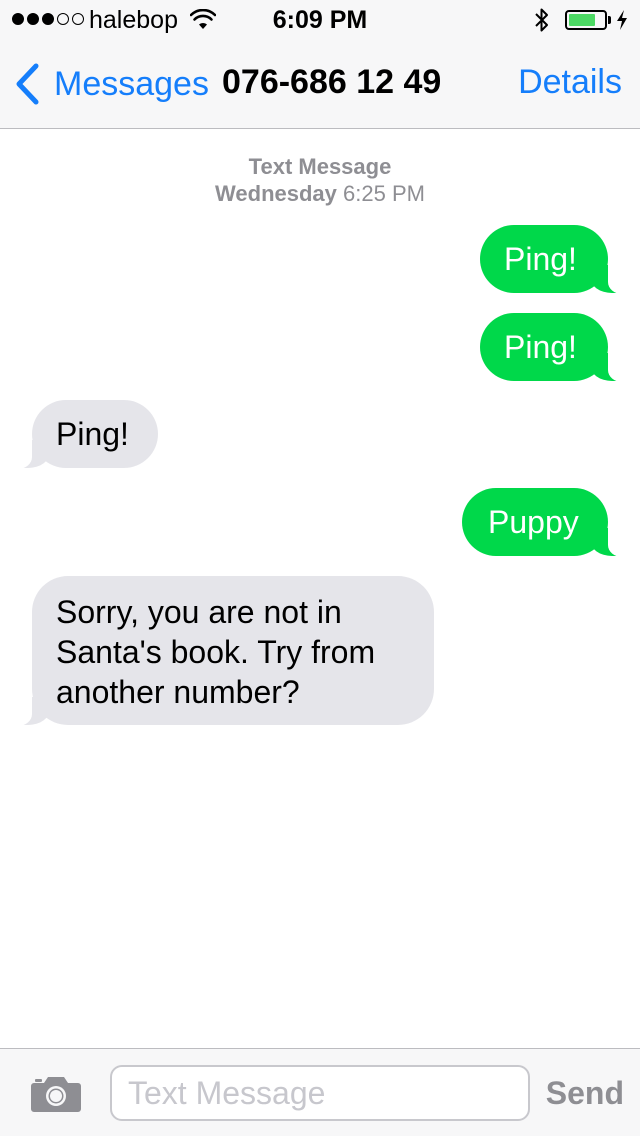  I want to click on camera-icon, so click(56, 1097).